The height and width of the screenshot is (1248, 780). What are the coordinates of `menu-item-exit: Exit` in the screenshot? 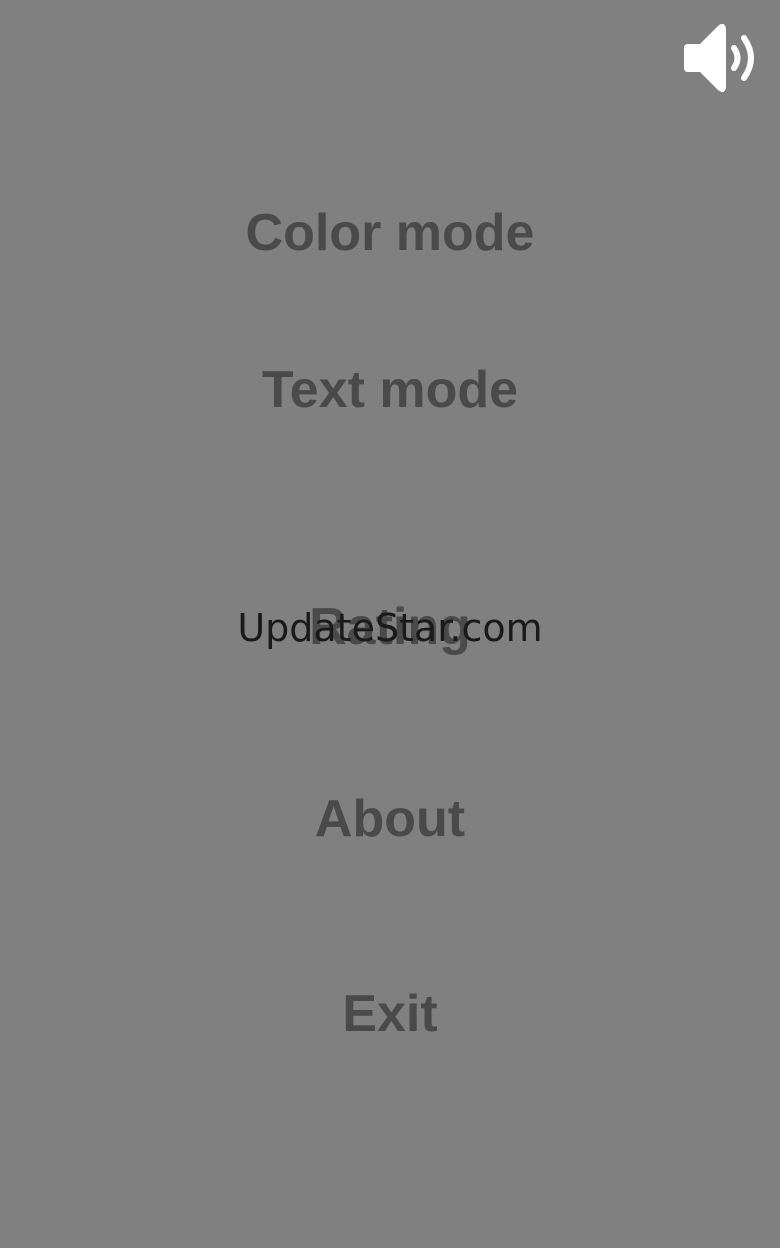 It's located at (390, 1014).